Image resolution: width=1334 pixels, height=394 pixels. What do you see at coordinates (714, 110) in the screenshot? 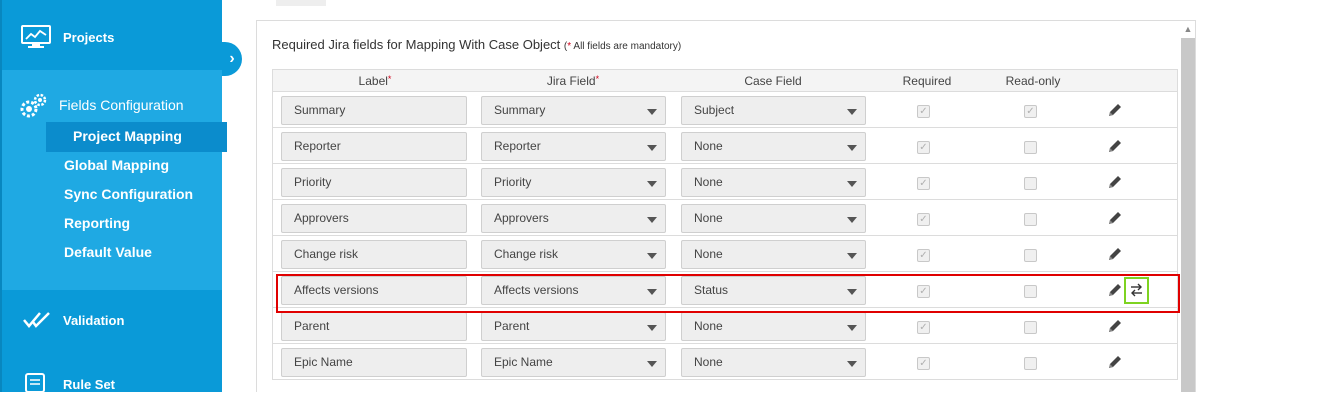
I see `case-field-value: Subject` at bounding box center [714, 110].